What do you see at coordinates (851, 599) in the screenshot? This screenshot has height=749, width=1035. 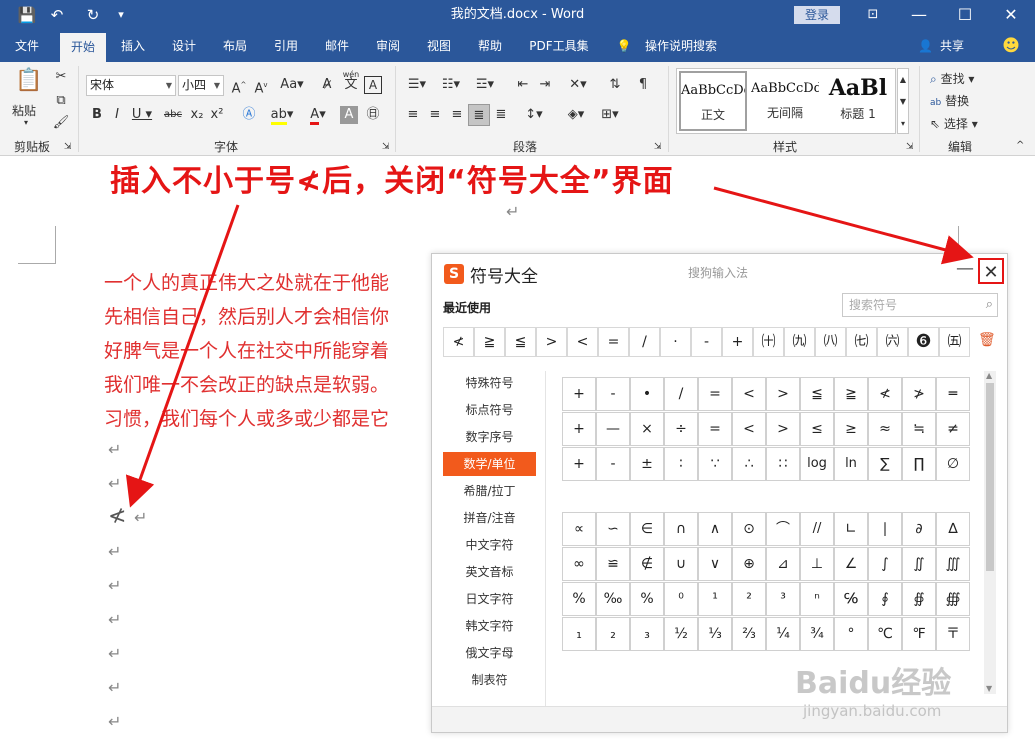 I see `symbol-cell: ℅` at bounding box center [851, 599].